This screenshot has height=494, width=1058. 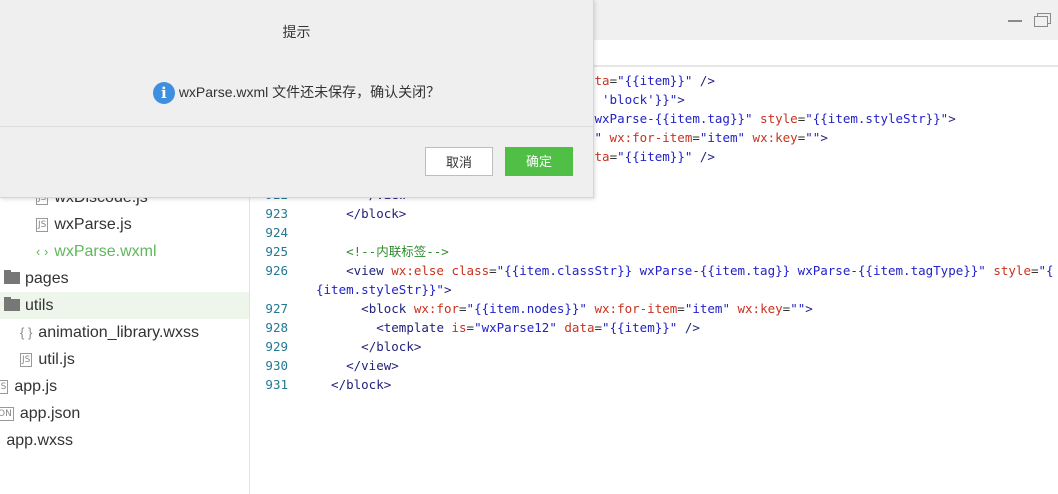 What do you see at coordinates (575, 327) in the screenshot?
I see `code-token-attr: data` at bounding box center [575, 327].